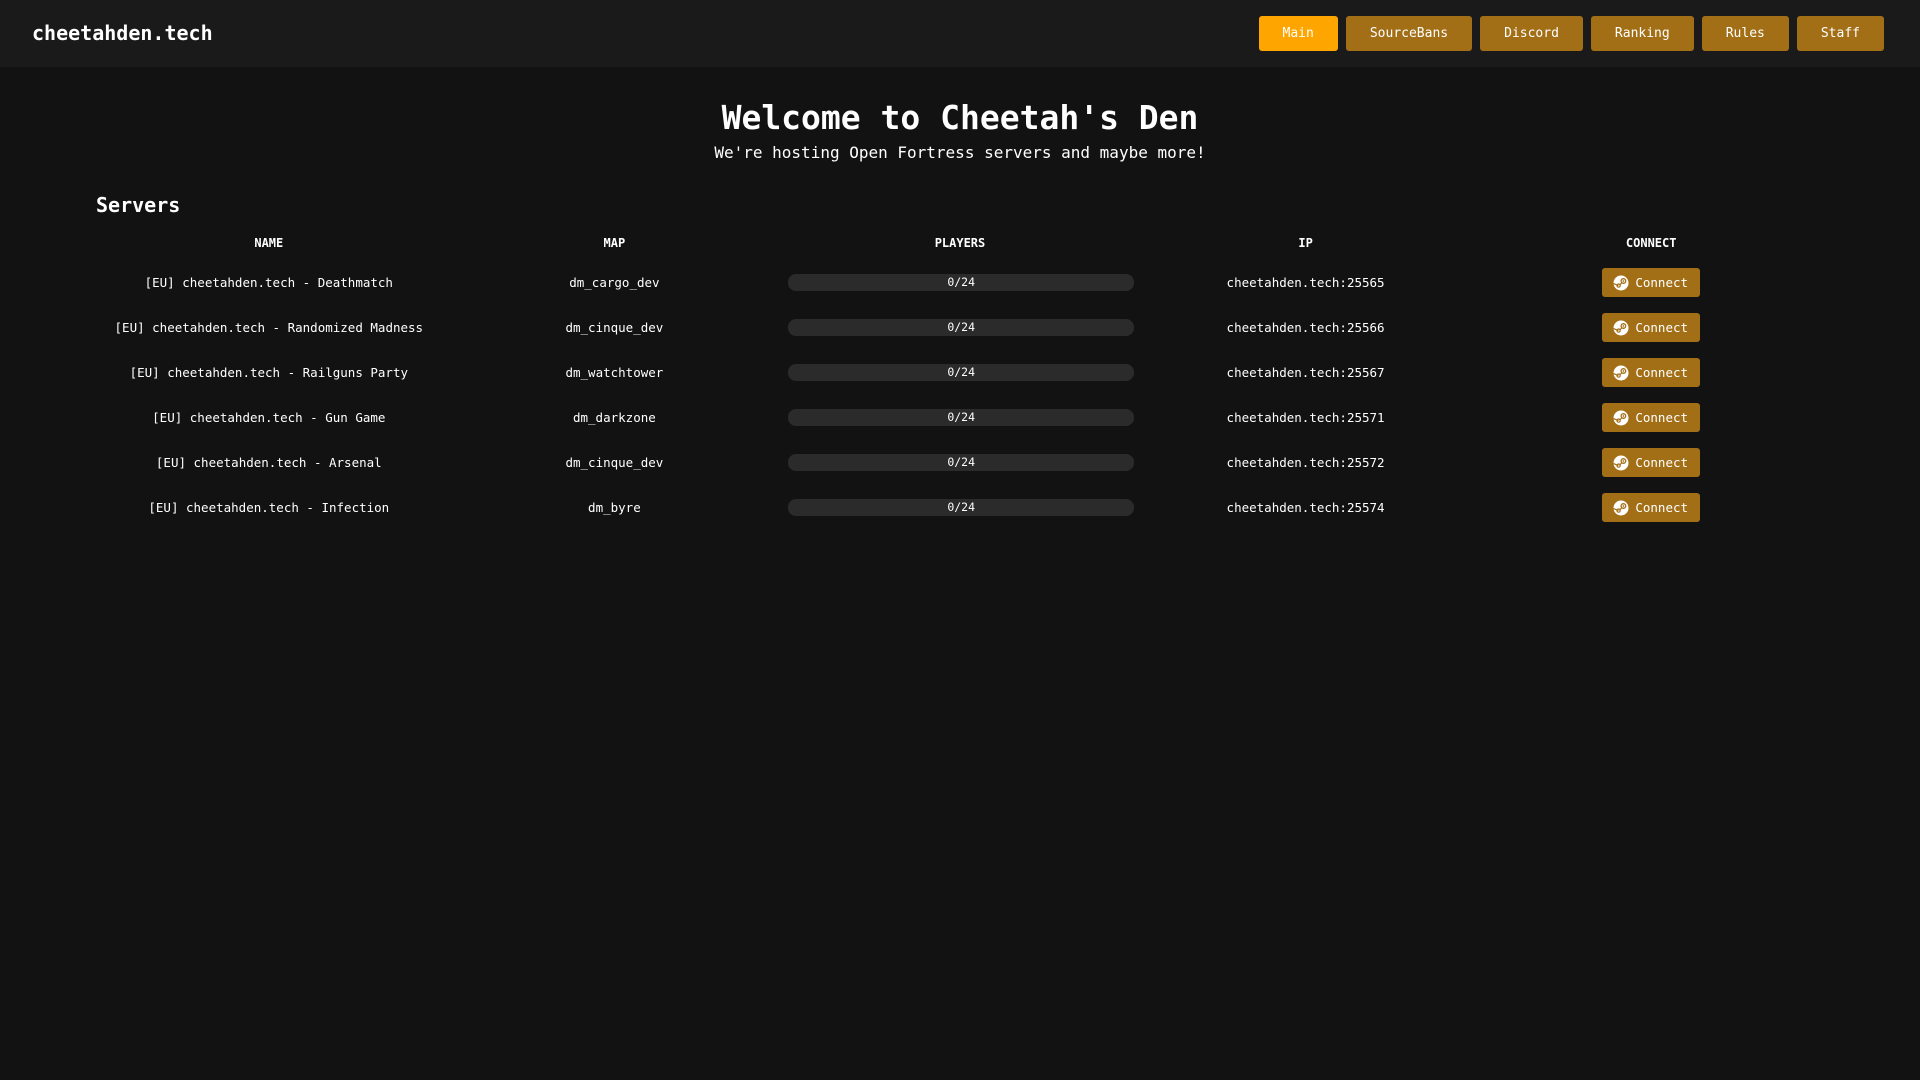  Describe the element at coordinates (614, 242) in the screenshot. I see `column-header-map: MAP` at that location.